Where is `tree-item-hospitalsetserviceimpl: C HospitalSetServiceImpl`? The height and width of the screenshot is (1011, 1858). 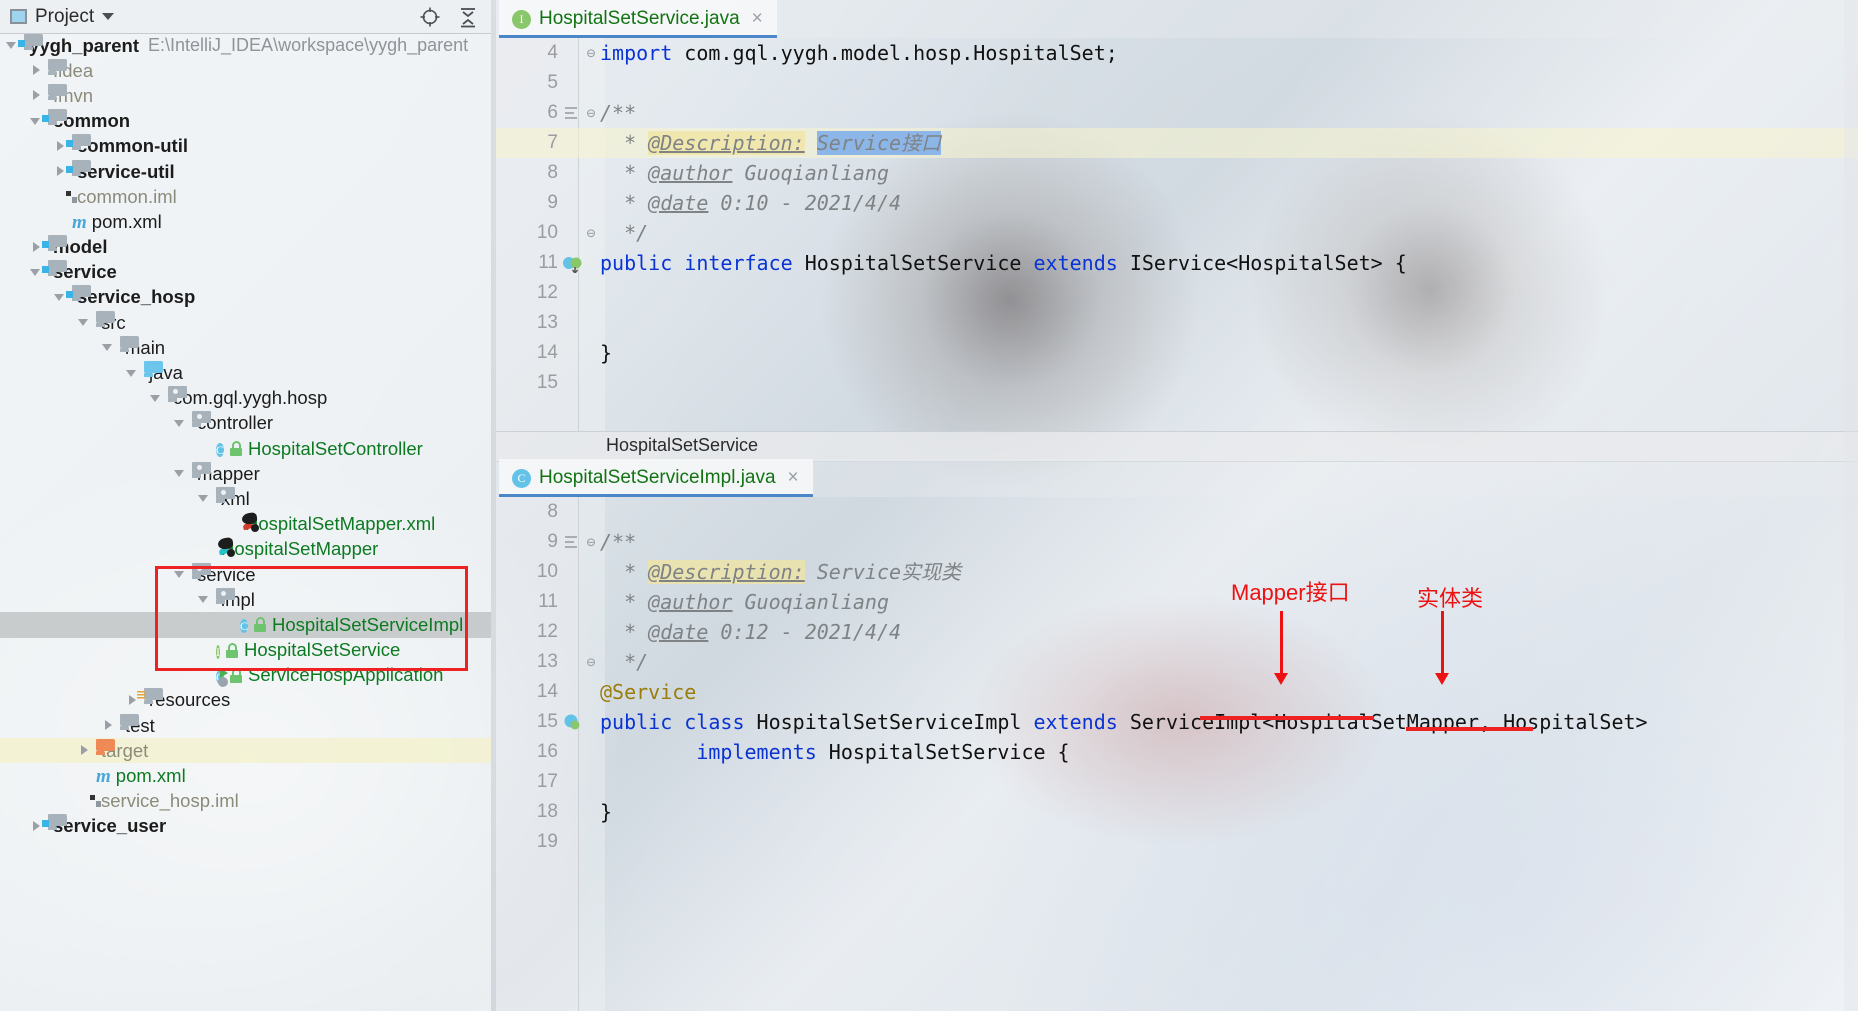
tree-item-hospitalsetserviceimpl: C HospitalSetServiceImpl is located at coordinates (245, 625).